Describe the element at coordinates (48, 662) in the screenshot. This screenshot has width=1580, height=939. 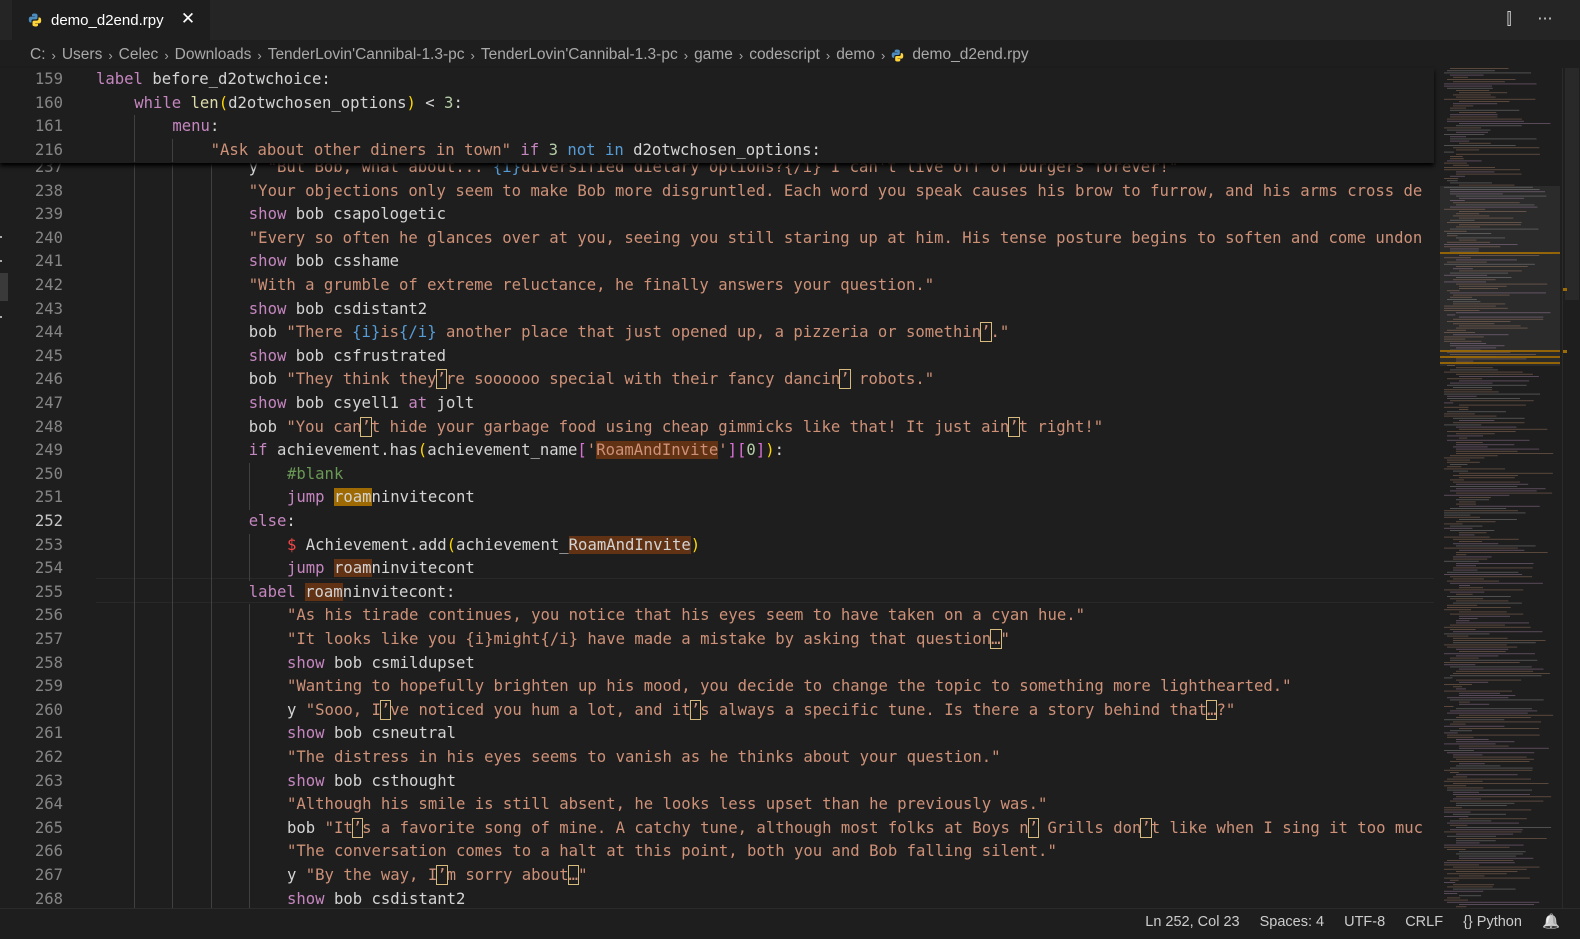
I see `line-number: 258` at that location.